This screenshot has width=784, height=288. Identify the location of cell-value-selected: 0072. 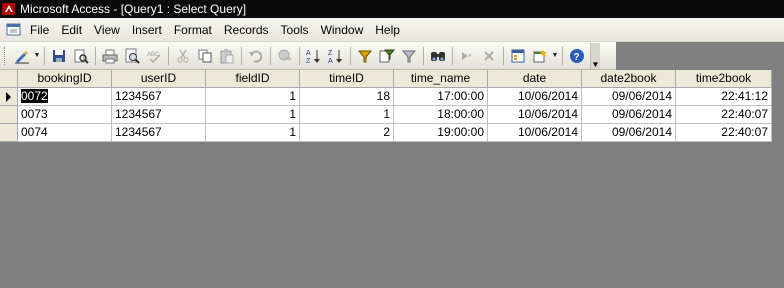
(34, 96).